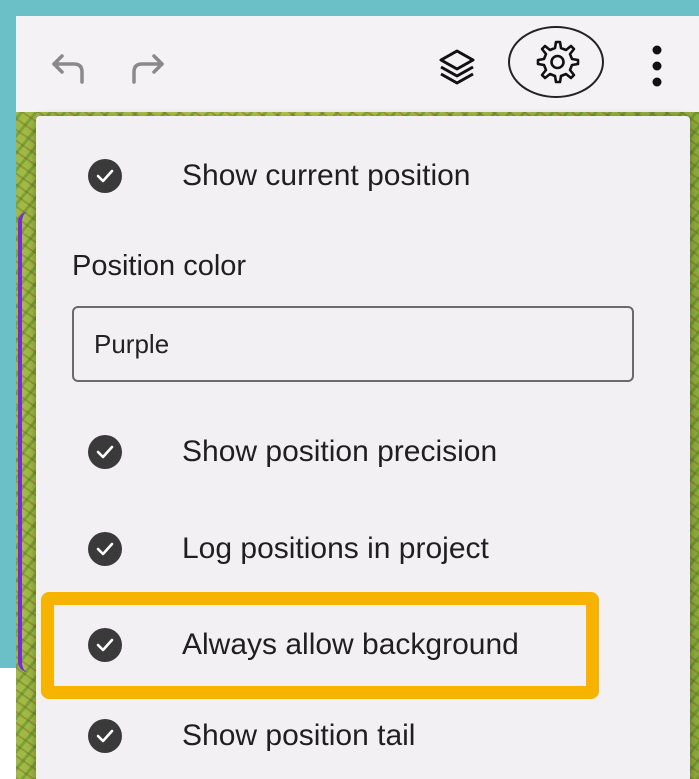 Image resolution: width=699 pixels, height=779 pixels. I want to click on menu-item-show-position-precision: Show position precision, so click(363, 452).